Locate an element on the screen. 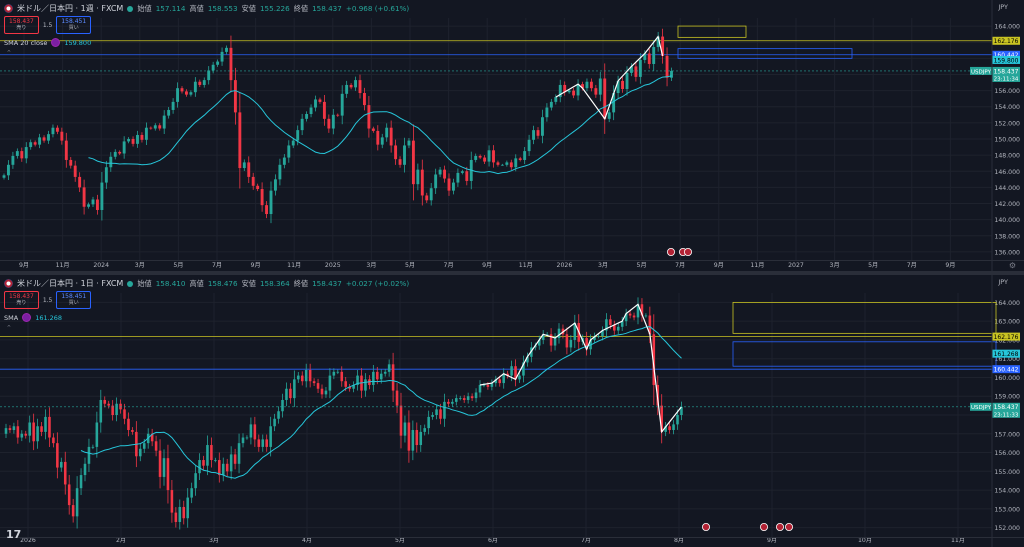  settings-gear-icon: ⚙ is located at coordinates (1012, 265).